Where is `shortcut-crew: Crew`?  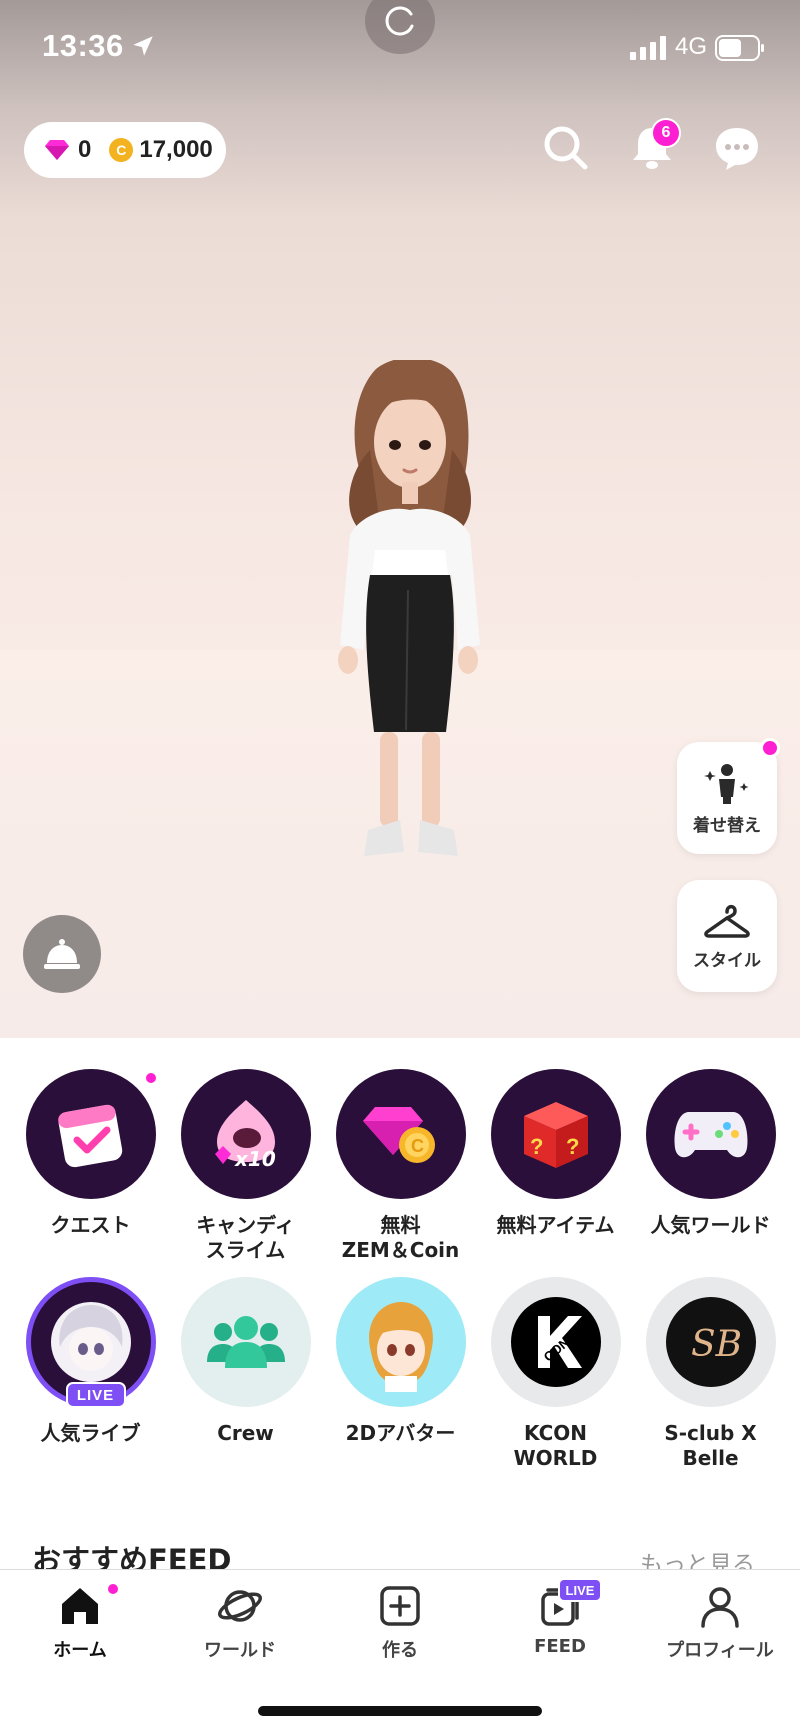
shortcut-crew: Crew is located at coordinates (245, 1361).